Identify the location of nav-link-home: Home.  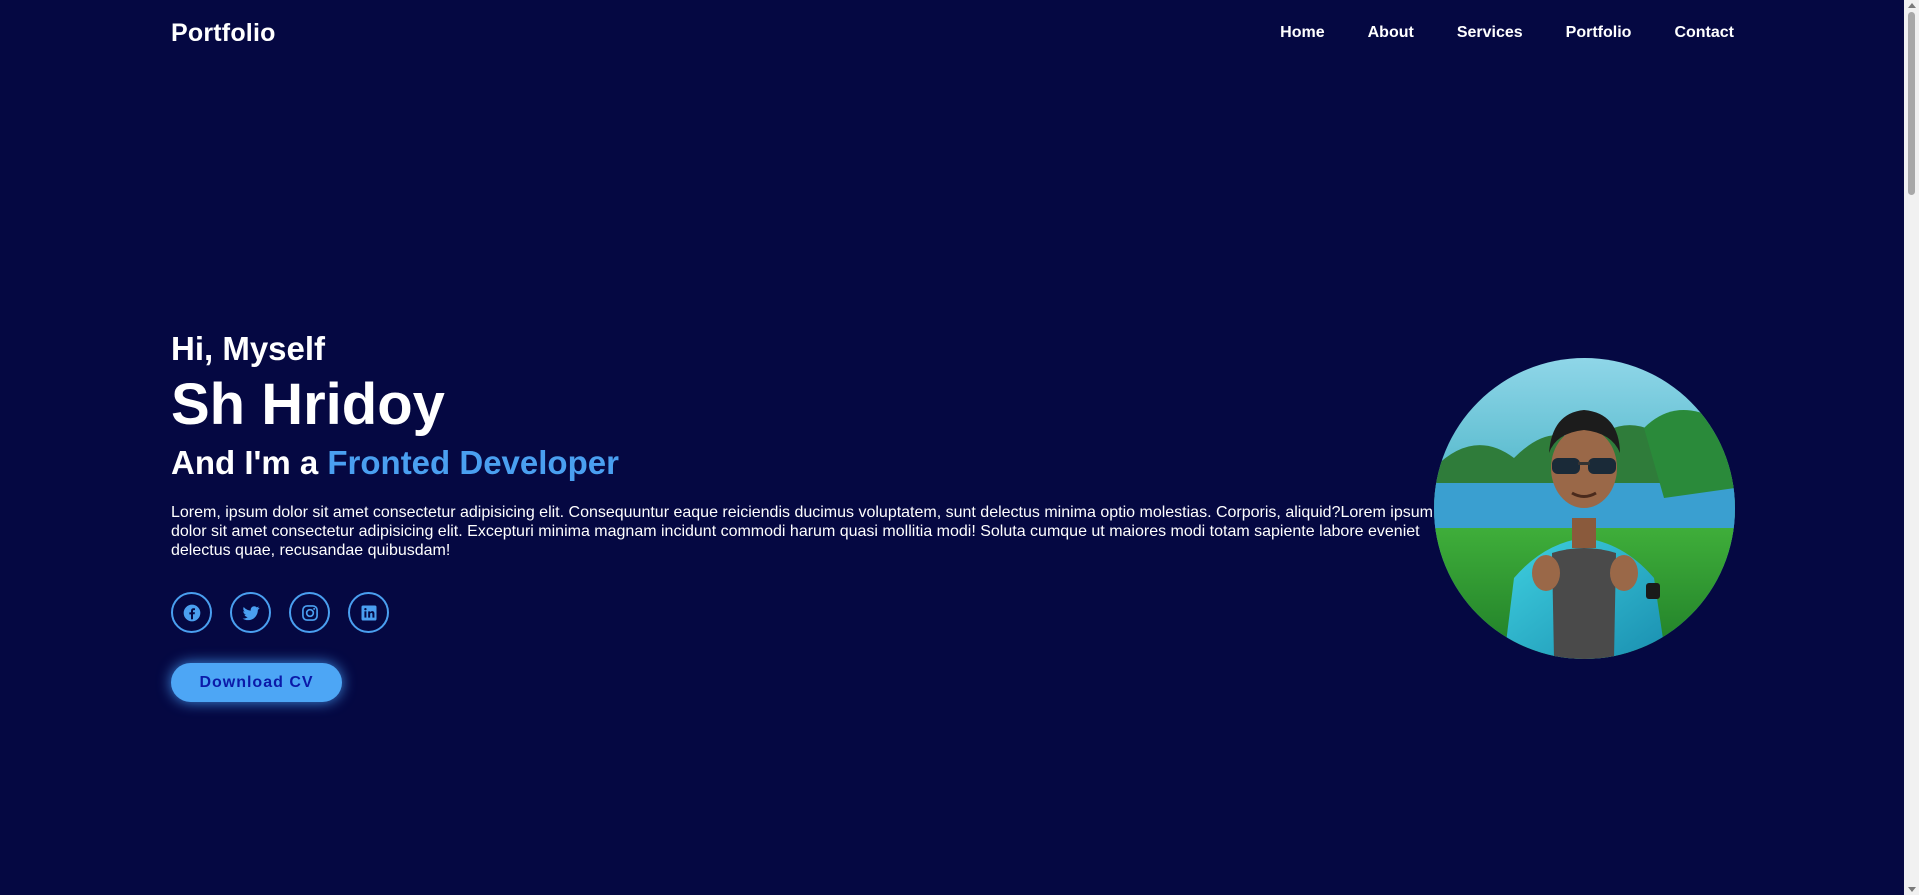
(1302, 33).